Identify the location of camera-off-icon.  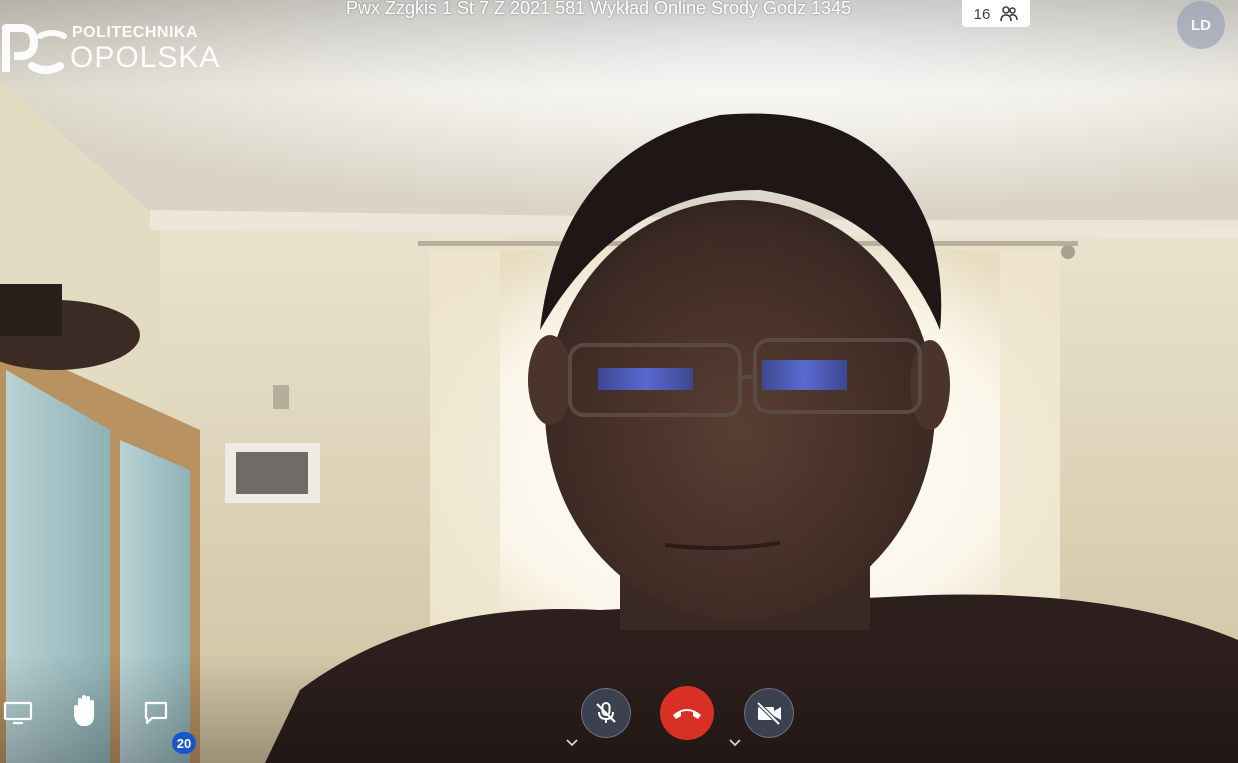
(768, 713).